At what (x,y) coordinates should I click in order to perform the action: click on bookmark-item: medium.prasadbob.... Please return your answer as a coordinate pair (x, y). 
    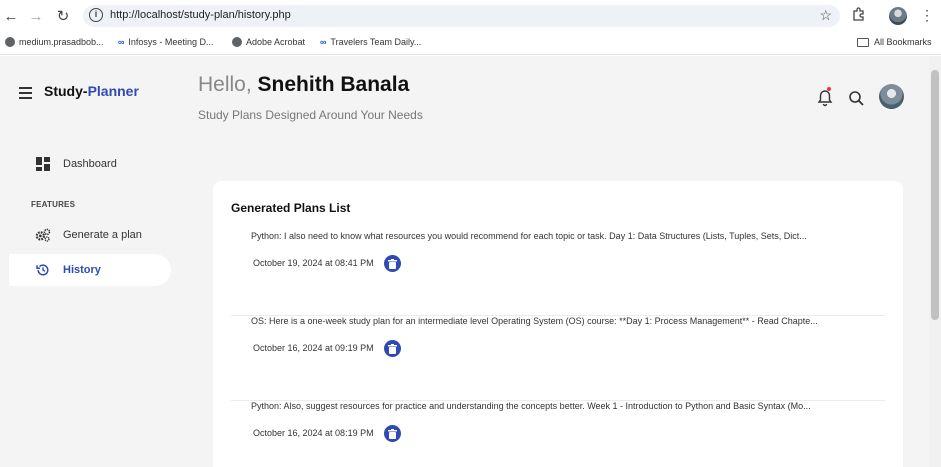
    Looking at the image, I should click on (54, 42).